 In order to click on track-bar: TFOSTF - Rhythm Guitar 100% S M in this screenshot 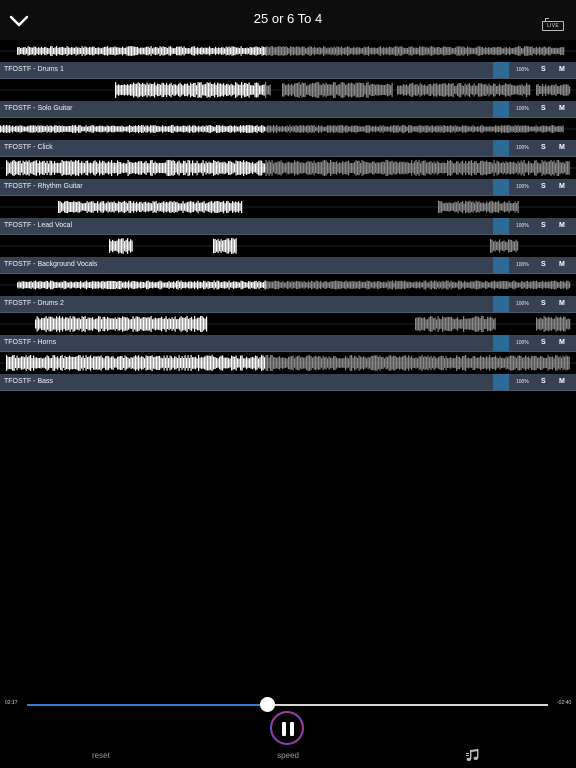, I will do `click(288, 187)`.